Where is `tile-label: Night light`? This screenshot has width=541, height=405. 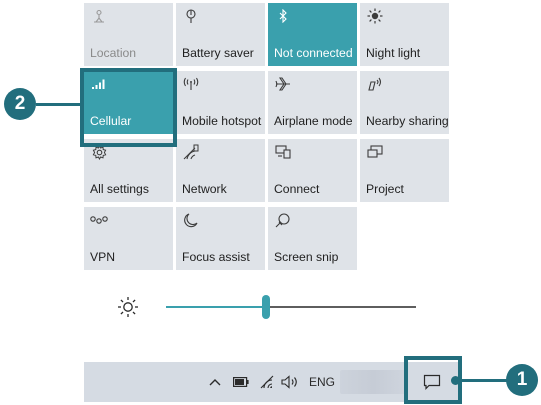 tile-label: Night light is located at coordinates (393, 53).